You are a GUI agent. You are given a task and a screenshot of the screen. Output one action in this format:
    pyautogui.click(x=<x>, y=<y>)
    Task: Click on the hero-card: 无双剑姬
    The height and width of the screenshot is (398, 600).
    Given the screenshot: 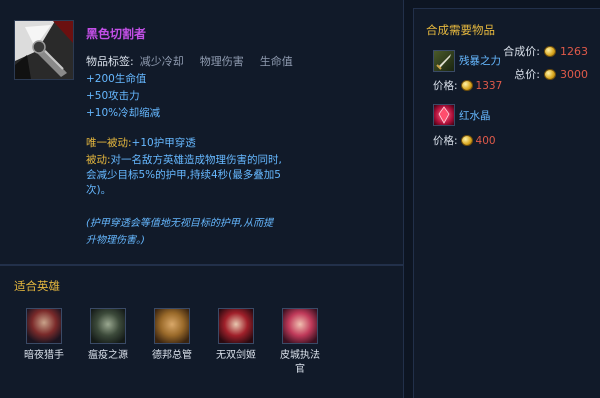 What is the action you would take?
    pyautogui.click(x=236, y=335)
    